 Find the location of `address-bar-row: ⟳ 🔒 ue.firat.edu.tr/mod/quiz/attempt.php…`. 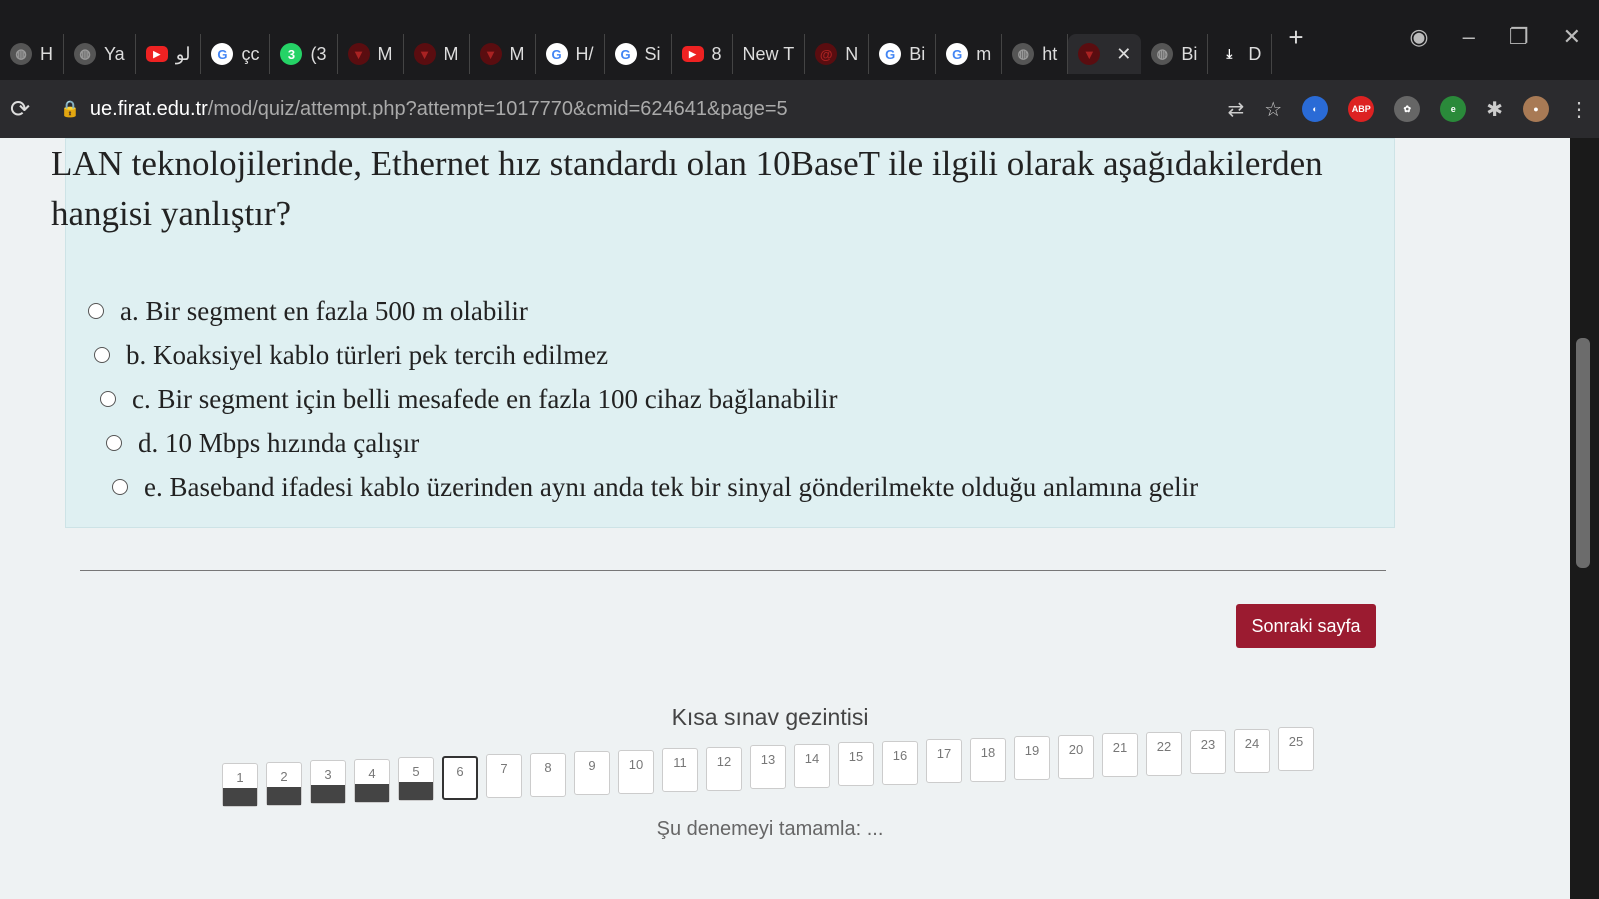

address-bar-row: ⟳ 🔒 ue.firat.edu.tr/mod/quiz/attempt.php… is located at coordinates (799, 109).